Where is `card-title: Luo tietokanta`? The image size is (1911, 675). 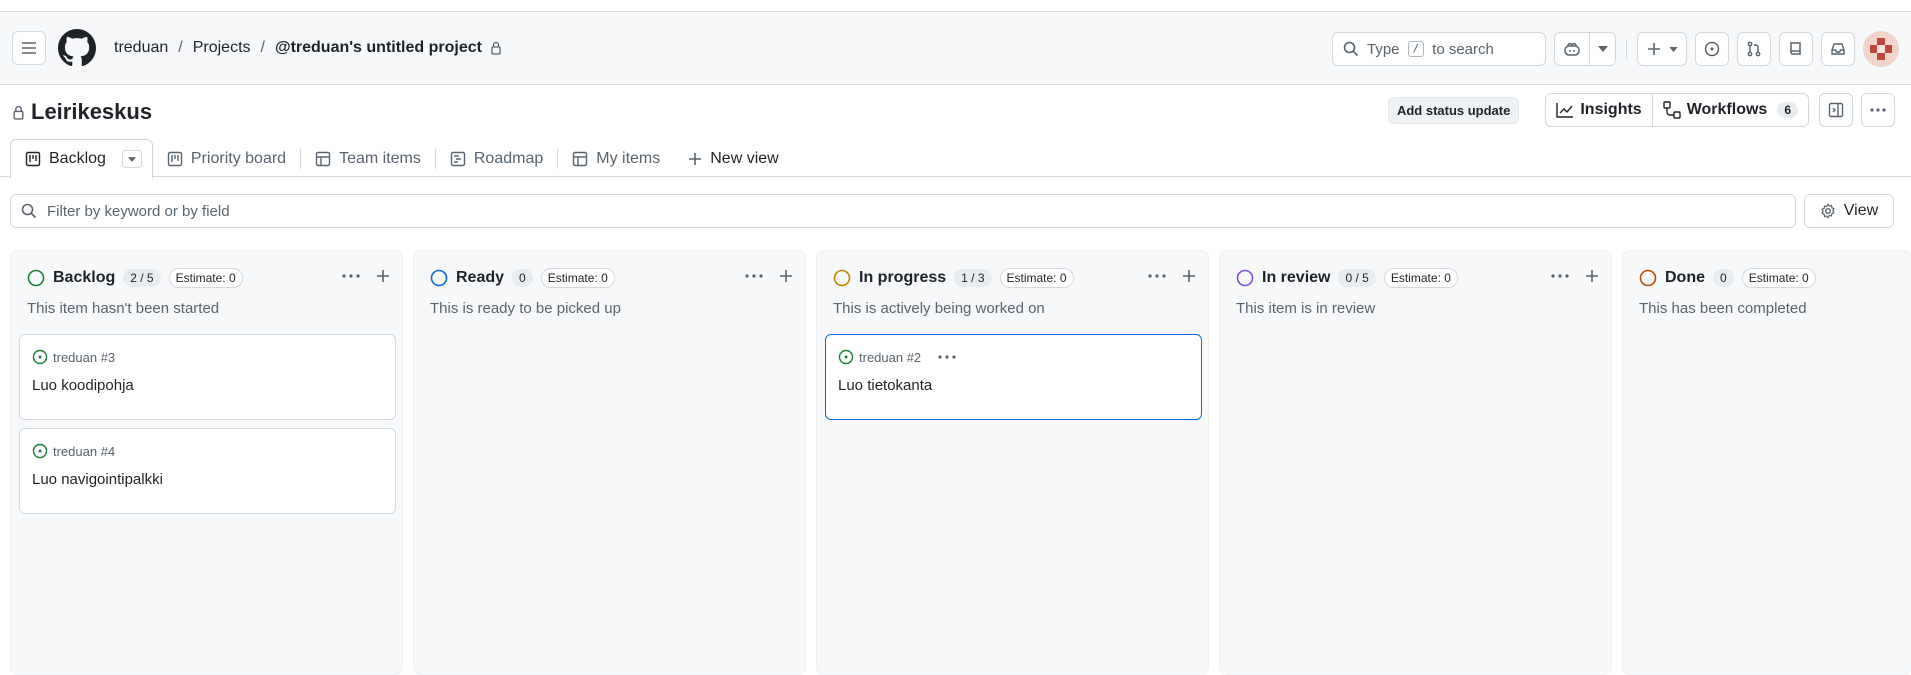
card-title: Luo tietokanta is located at coordinates (1013, 385).